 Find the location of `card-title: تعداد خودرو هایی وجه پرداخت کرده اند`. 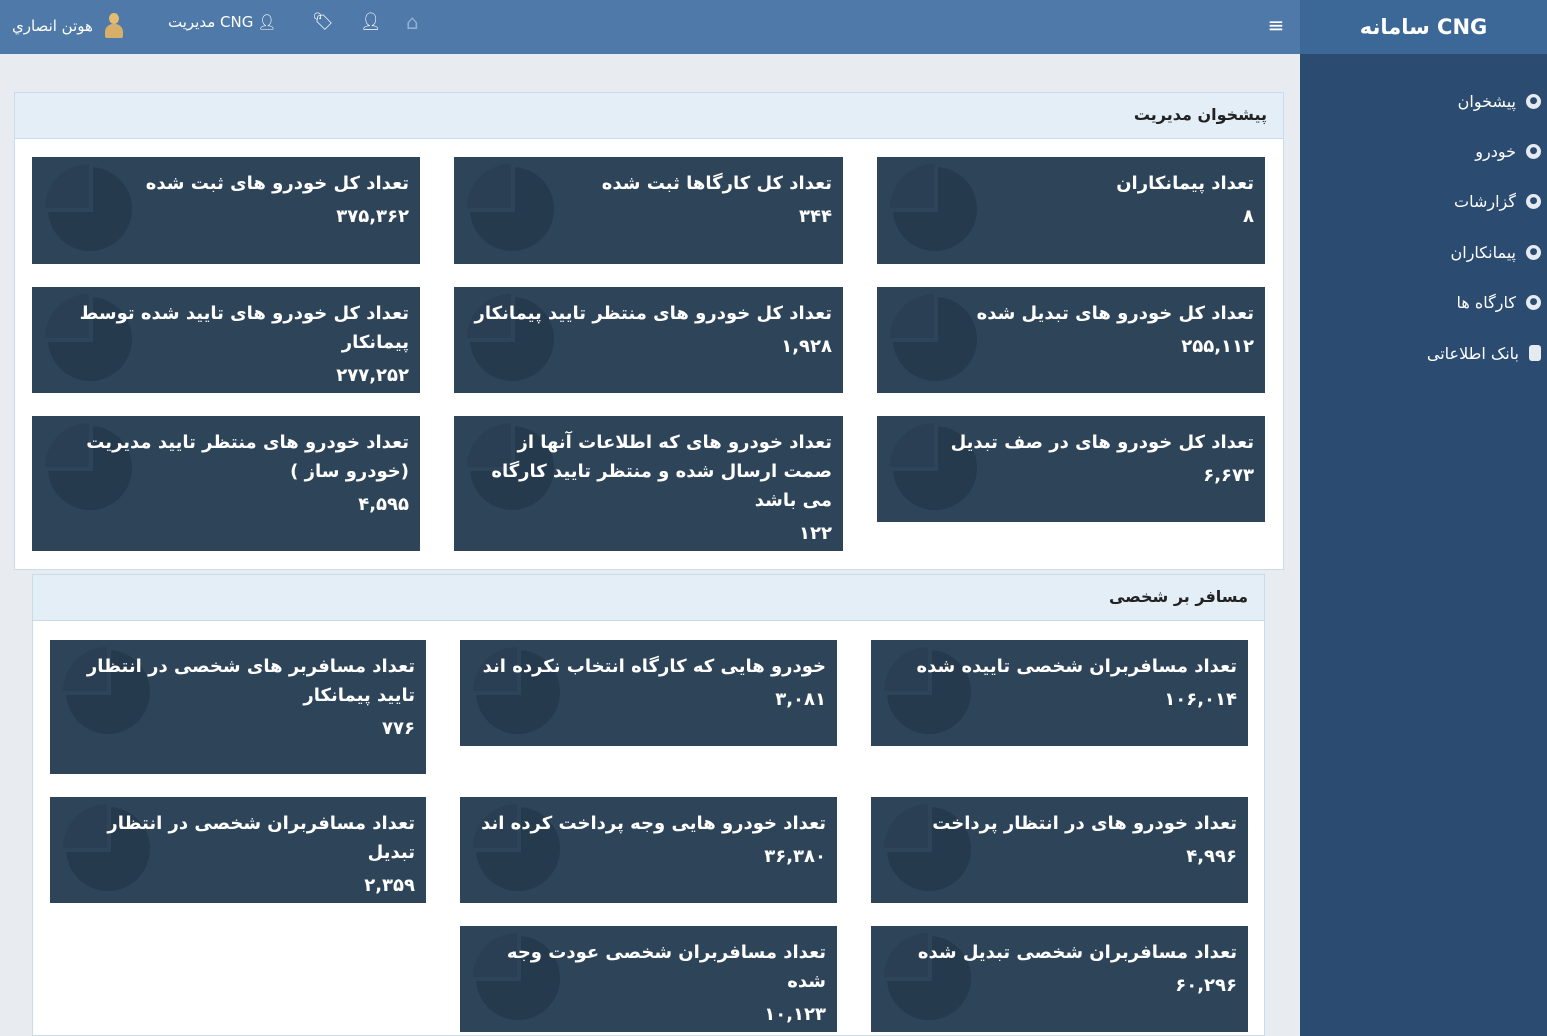

card-title: تعداد خودرو هایی وجه پرداخت کرده اند is located at coordinates (653, 823).